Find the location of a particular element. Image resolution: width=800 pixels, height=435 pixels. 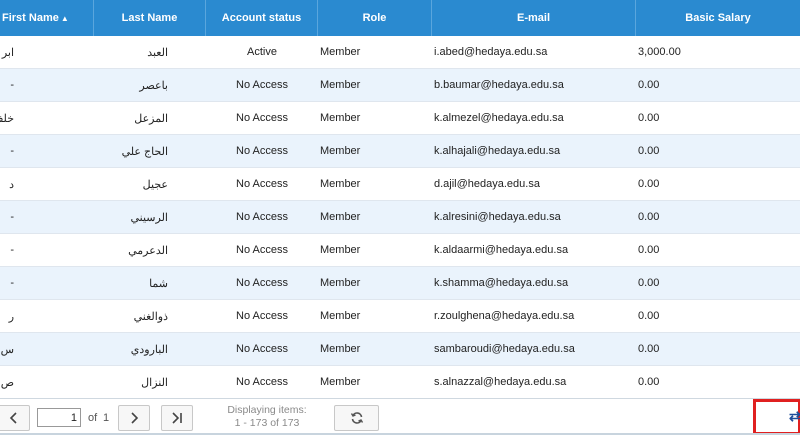

export-icon: ⇄ is located at coordinates (794, 416).